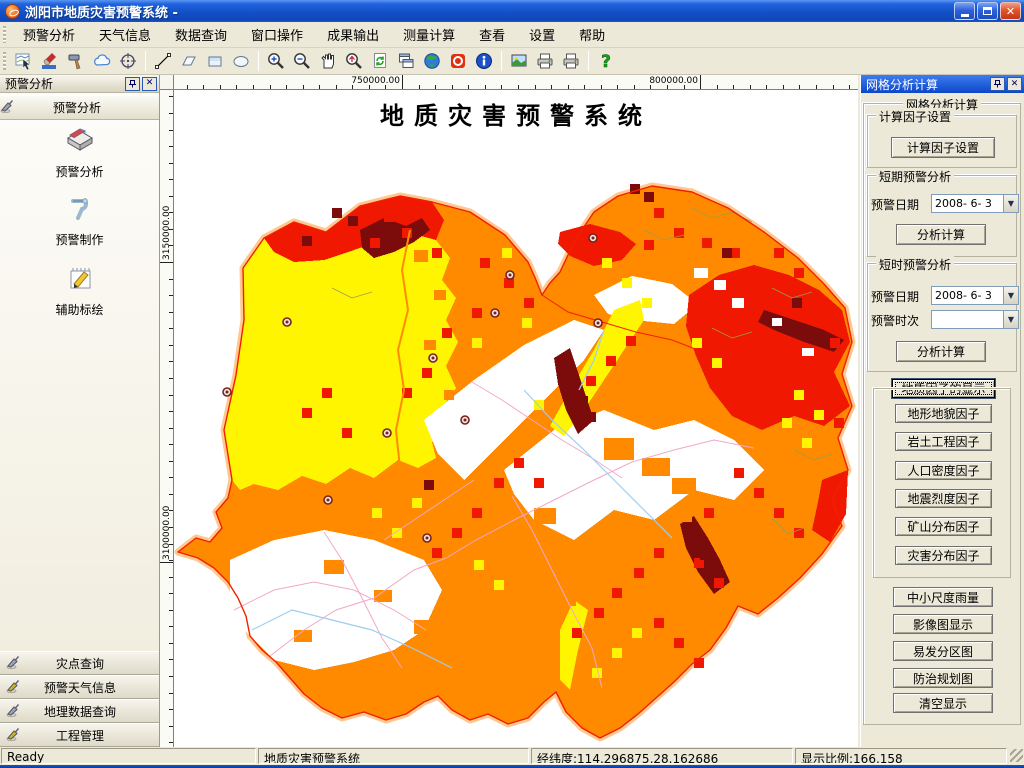 Image resolution: width=1024 pixels, height=768 pixels. What do you see at coordinates (519, 61) in the screenshot?
I see `image-view-icon` at bounding box center [519, 61].